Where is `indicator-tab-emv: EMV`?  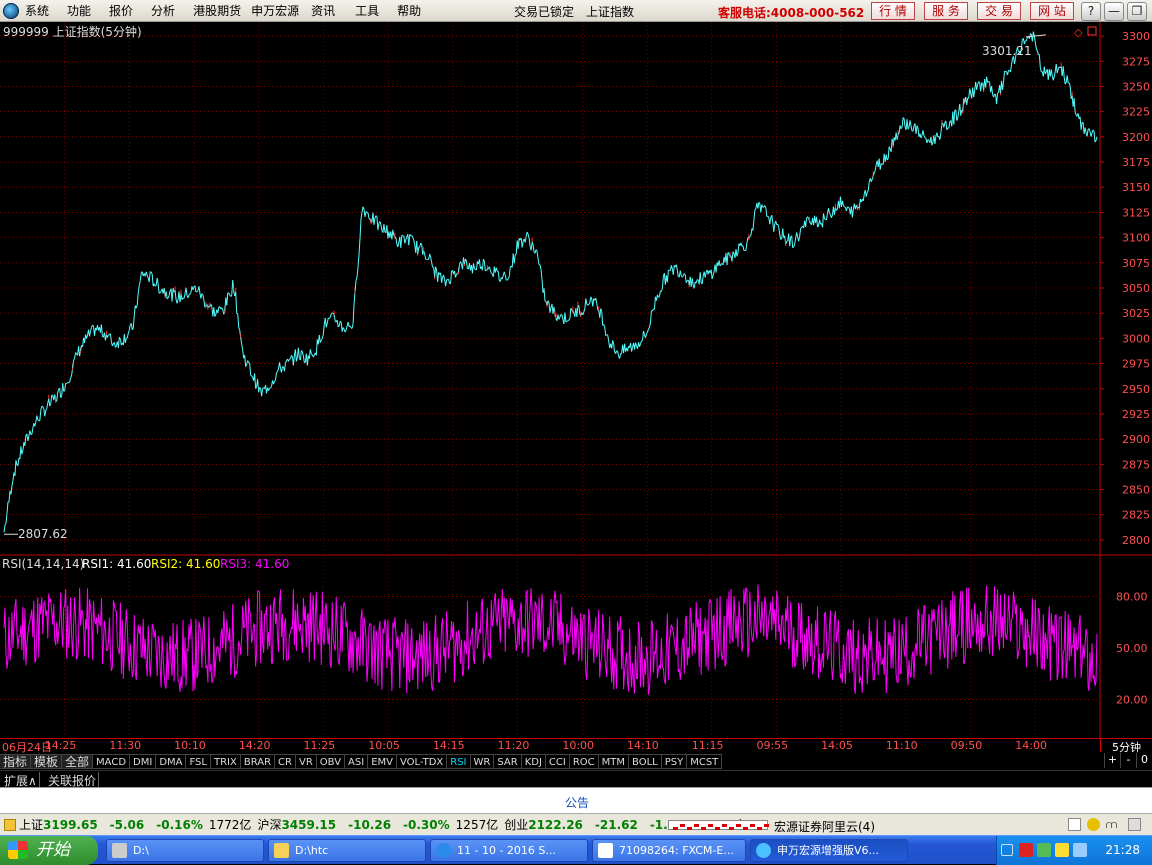
indicator-tab-emv: EMV is located at coordinates (382, 761).